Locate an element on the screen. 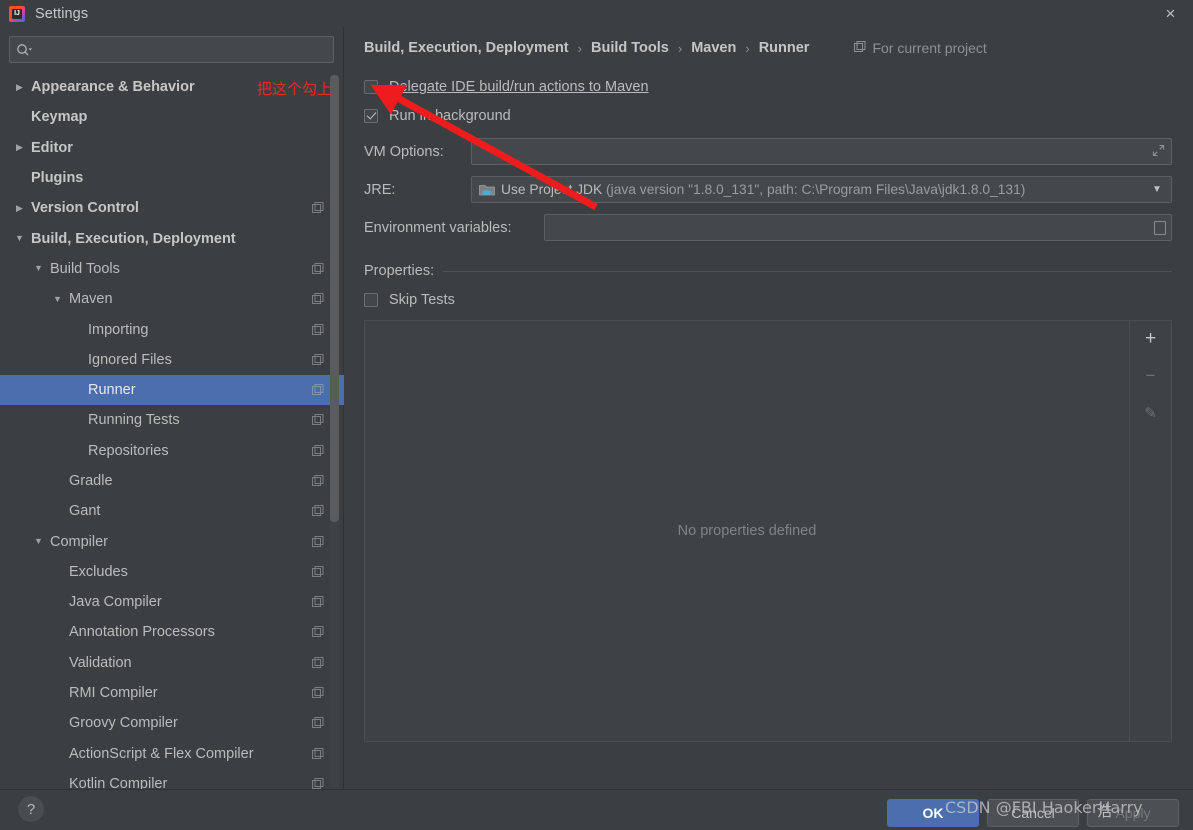 The image size is (1193, 830). env-vars-input is located at coordinates (858, 227).